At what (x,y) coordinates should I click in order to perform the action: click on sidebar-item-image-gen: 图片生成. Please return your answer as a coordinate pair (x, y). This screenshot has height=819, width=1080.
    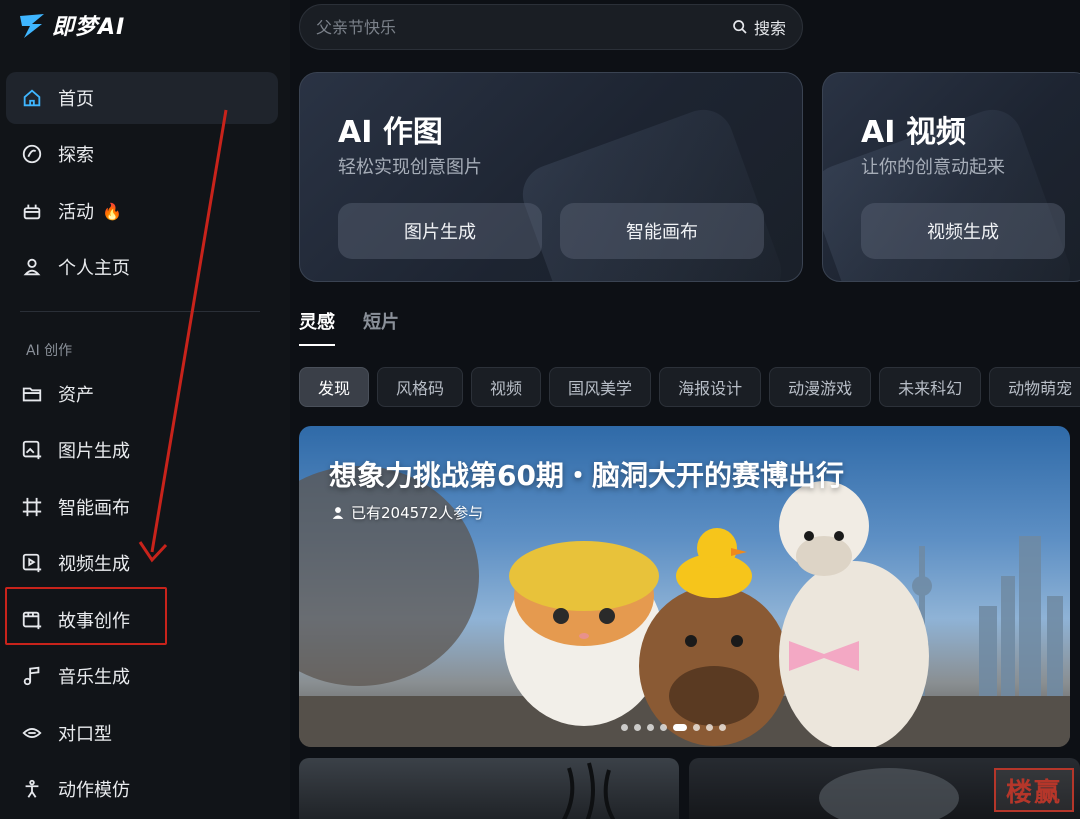
    Looking at the image, I should click on (142, 450).